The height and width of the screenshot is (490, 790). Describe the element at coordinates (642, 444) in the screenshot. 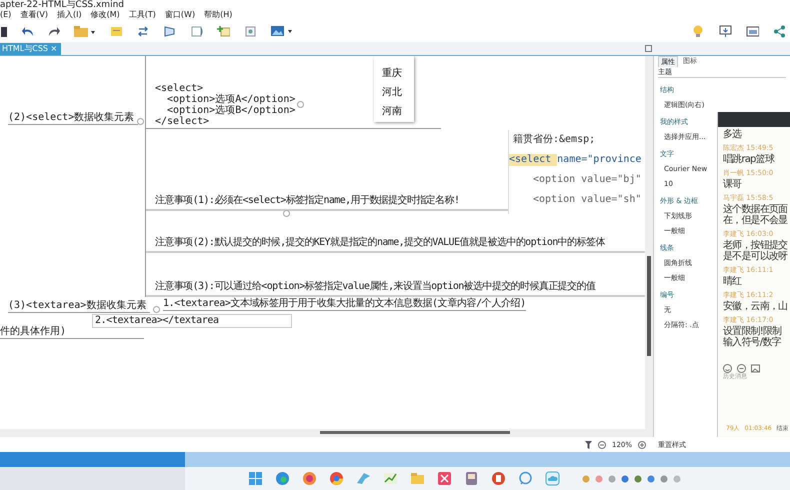

I see `zoom-in-icon` at that location.